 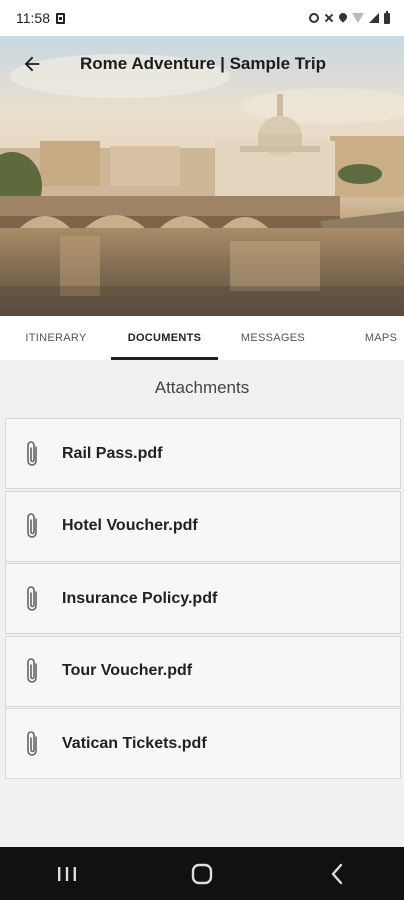 I want to click on system-nav-bar, so click(x=202, y=873).